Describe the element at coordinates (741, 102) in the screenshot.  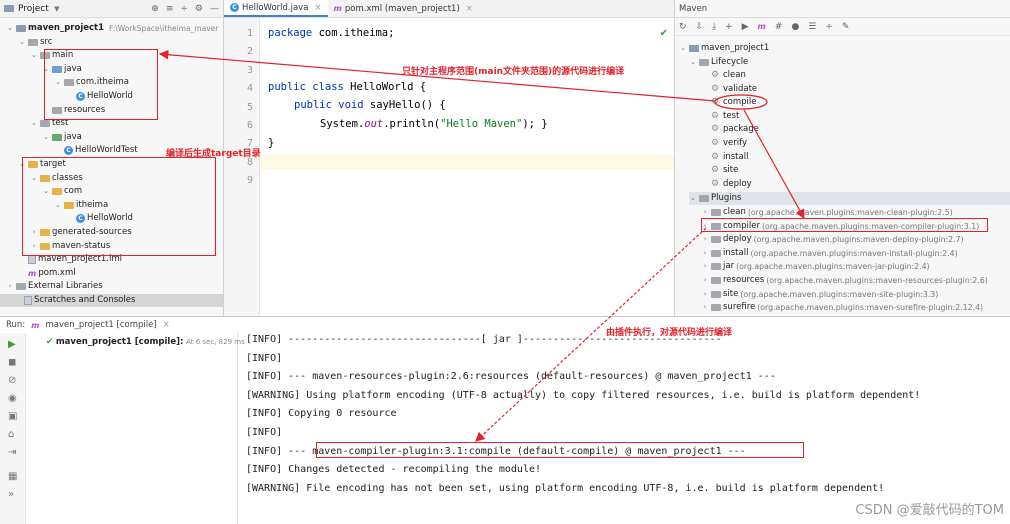
I see `compile-goal-circle` at that location.